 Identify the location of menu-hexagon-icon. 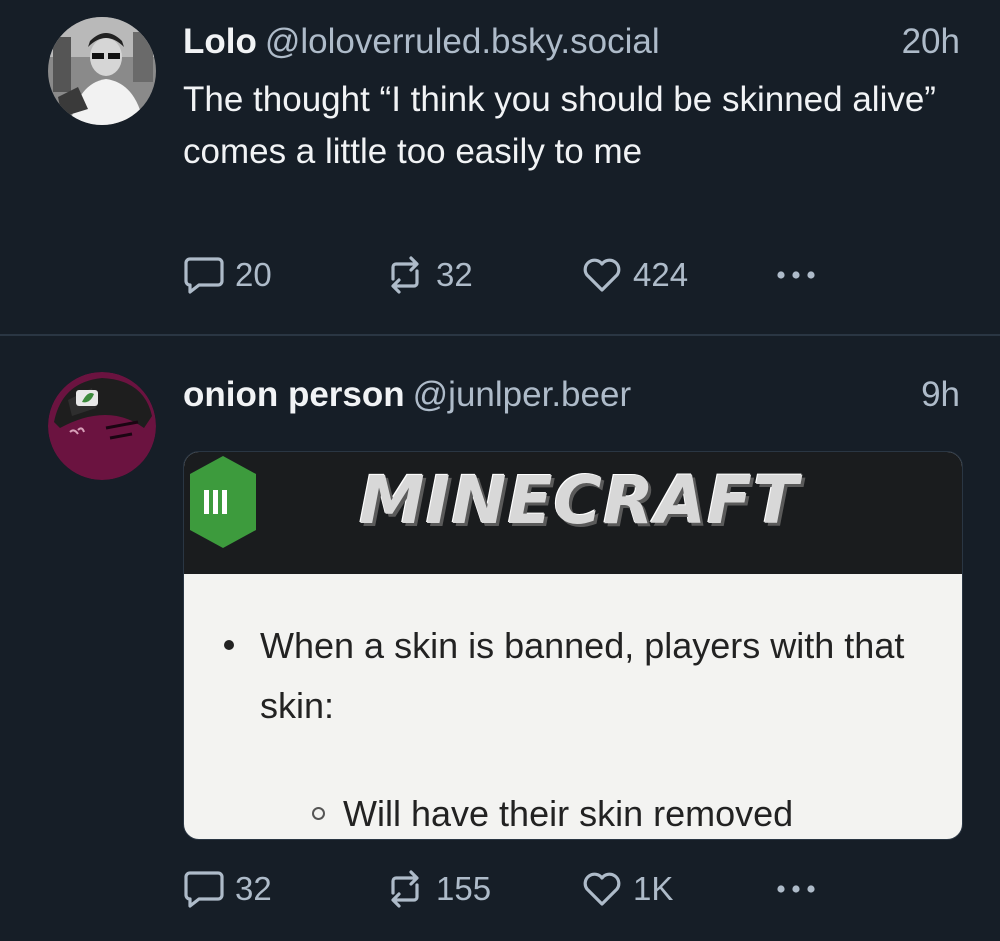
(223, 504).